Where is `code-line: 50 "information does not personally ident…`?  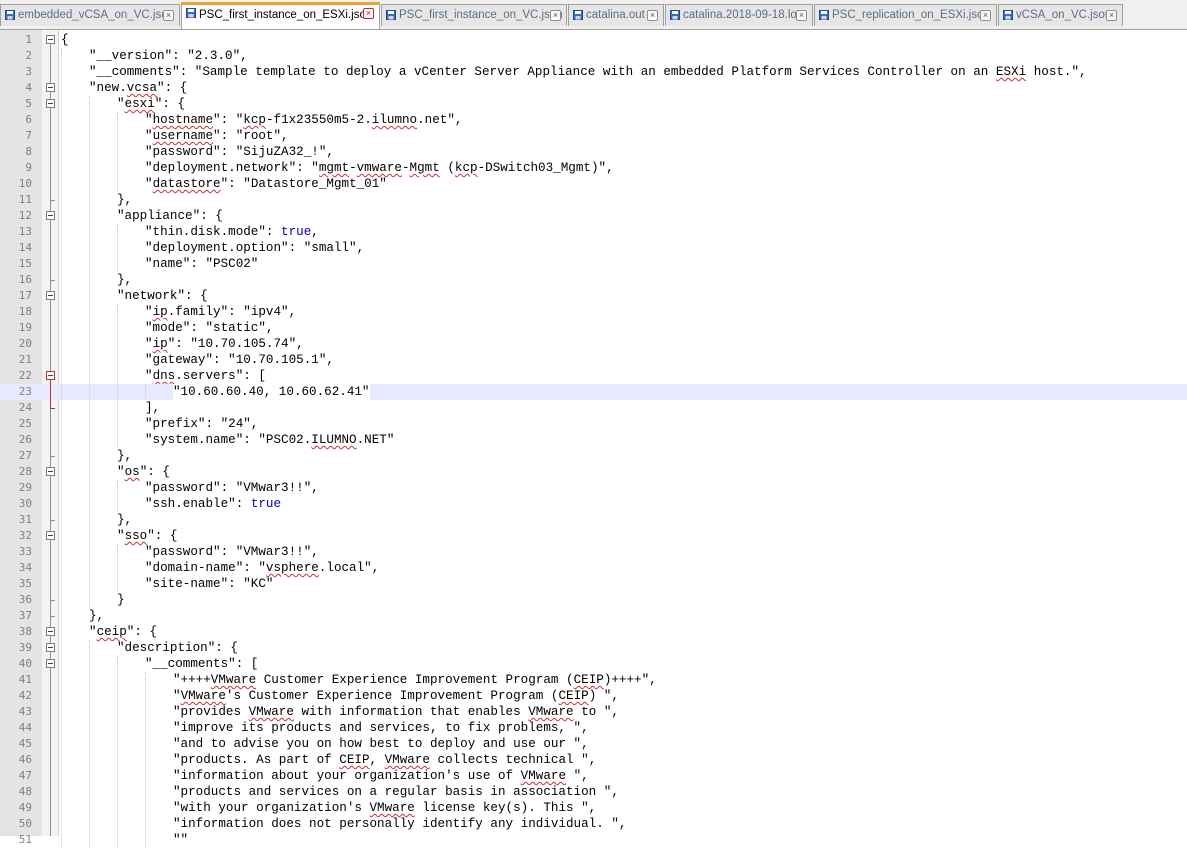
code-line: 50 "information does not personally ident… is located at coordinates (593, 824).